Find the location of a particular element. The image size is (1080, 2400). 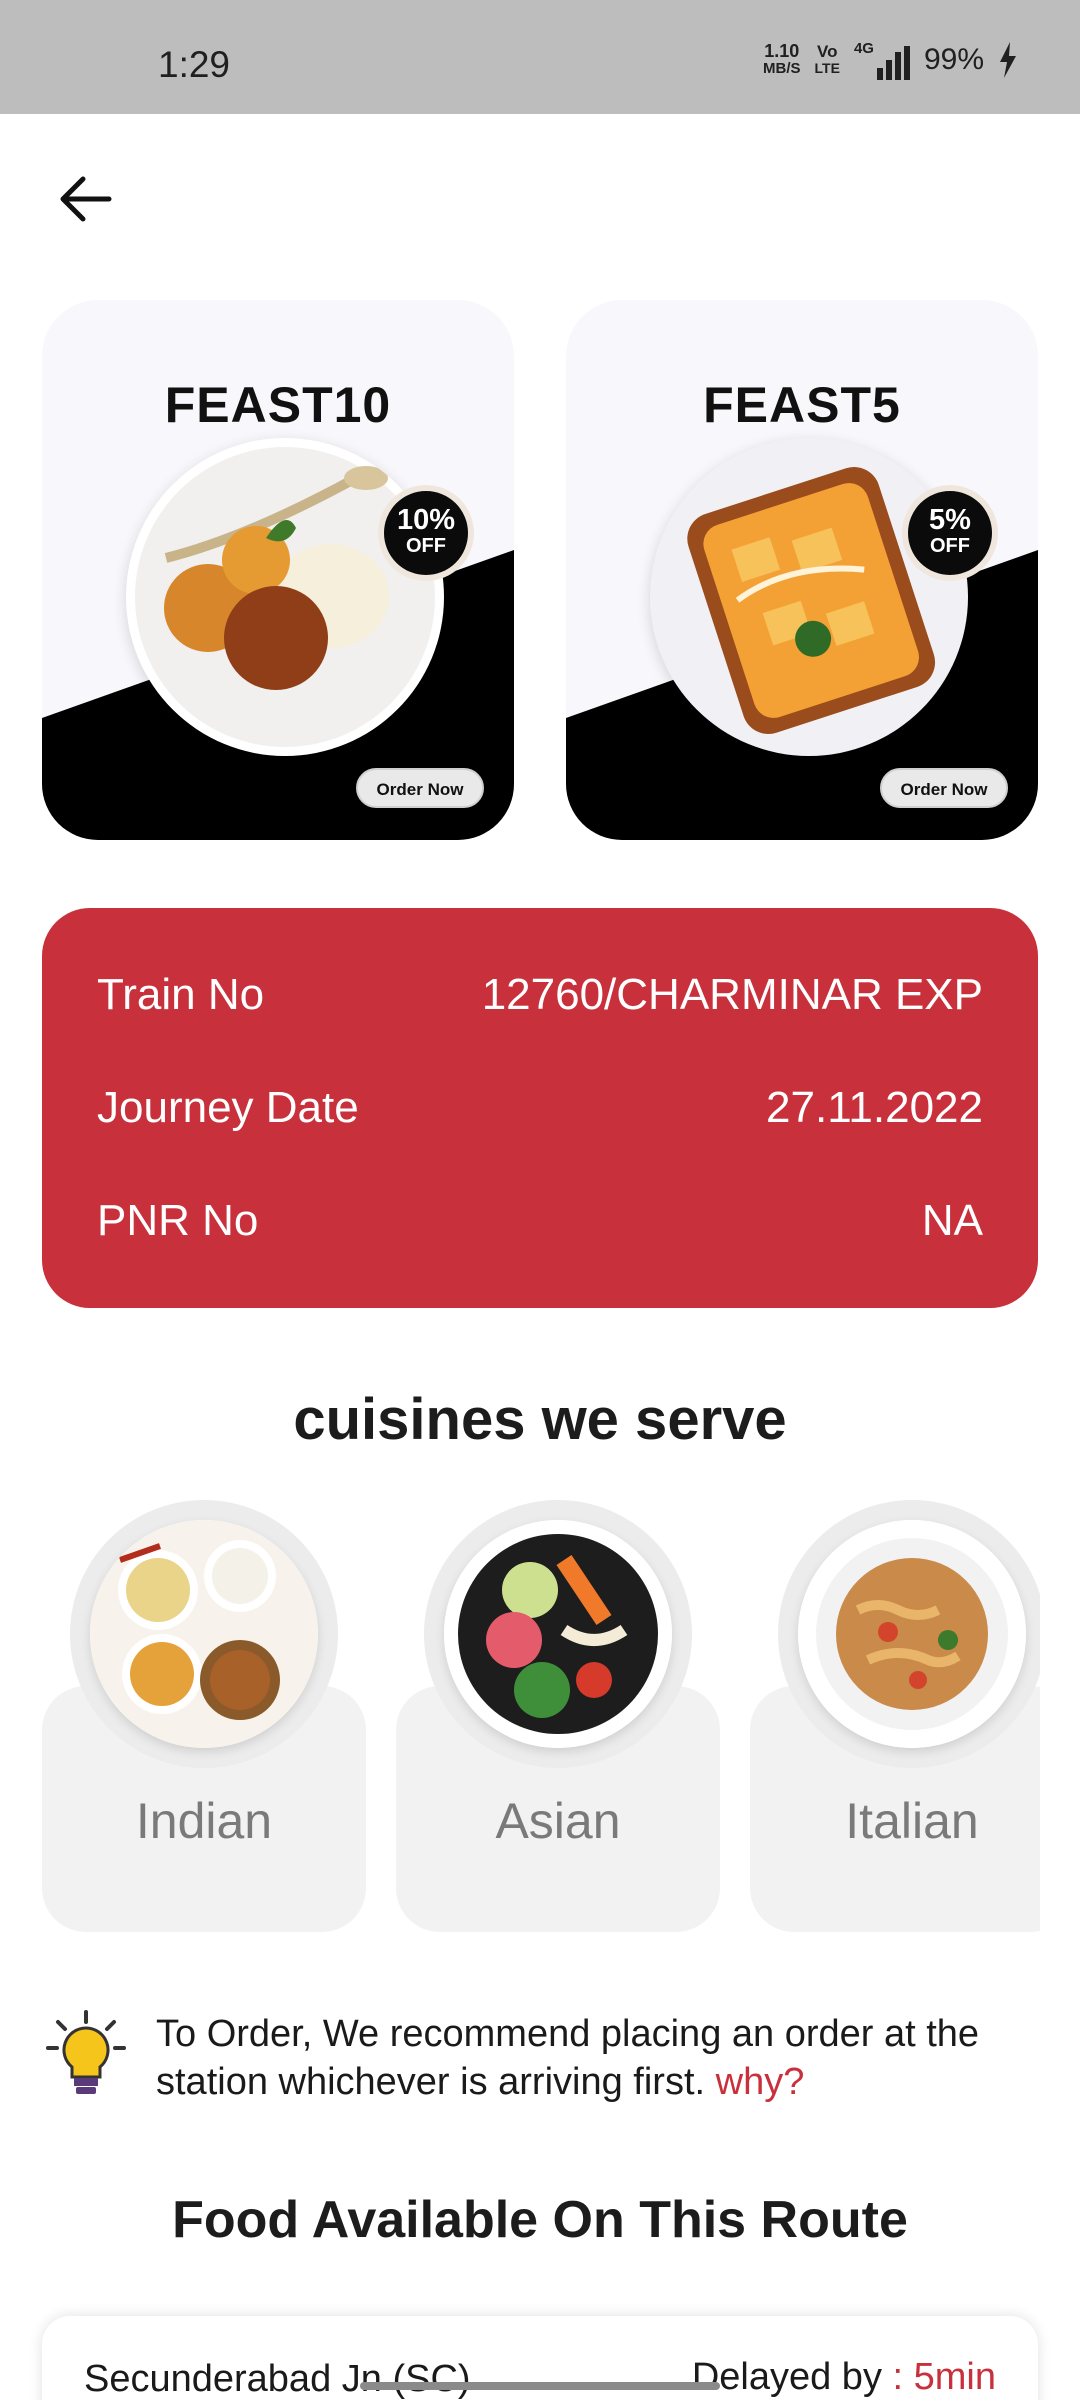

offer-card-feast5: FEAST5 5% OFF Order Now is located at coordinates (802, 570).